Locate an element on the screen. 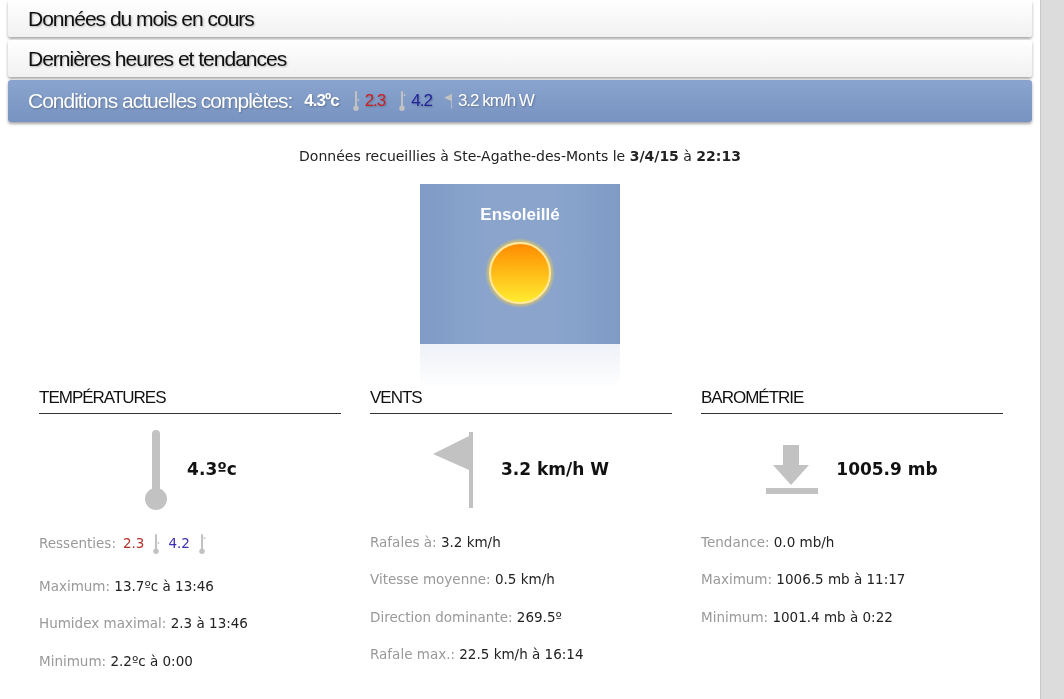  temperature-reading: 4.3ºc is located at coordinates (321, 101).